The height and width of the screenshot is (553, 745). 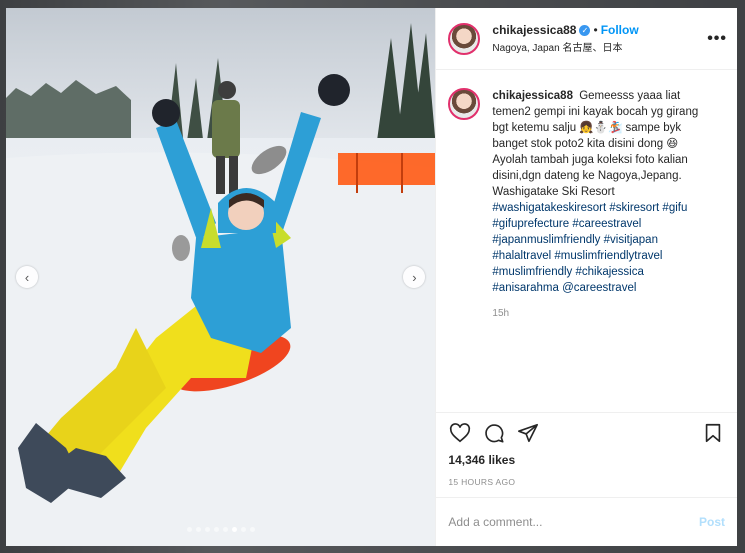 I want to click on post-timestamp: 15 HOURS AGO, so click(x=482, y=482).